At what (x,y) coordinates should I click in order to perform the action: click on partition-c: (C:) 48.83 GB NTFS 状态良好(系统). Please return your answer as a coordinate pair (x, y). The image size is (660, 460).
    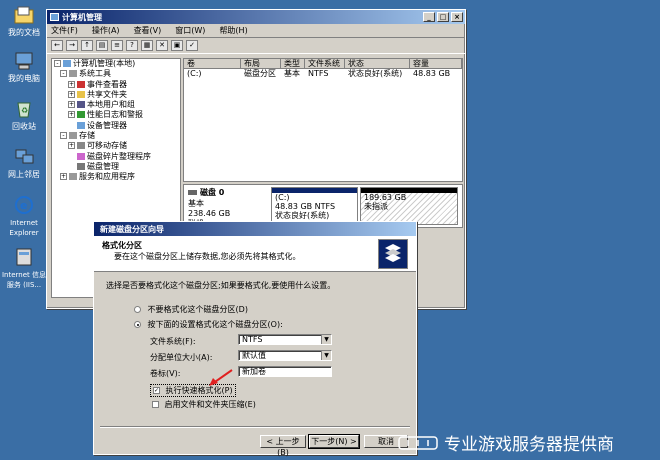
    Looking at the image, I should click on (314, 206).